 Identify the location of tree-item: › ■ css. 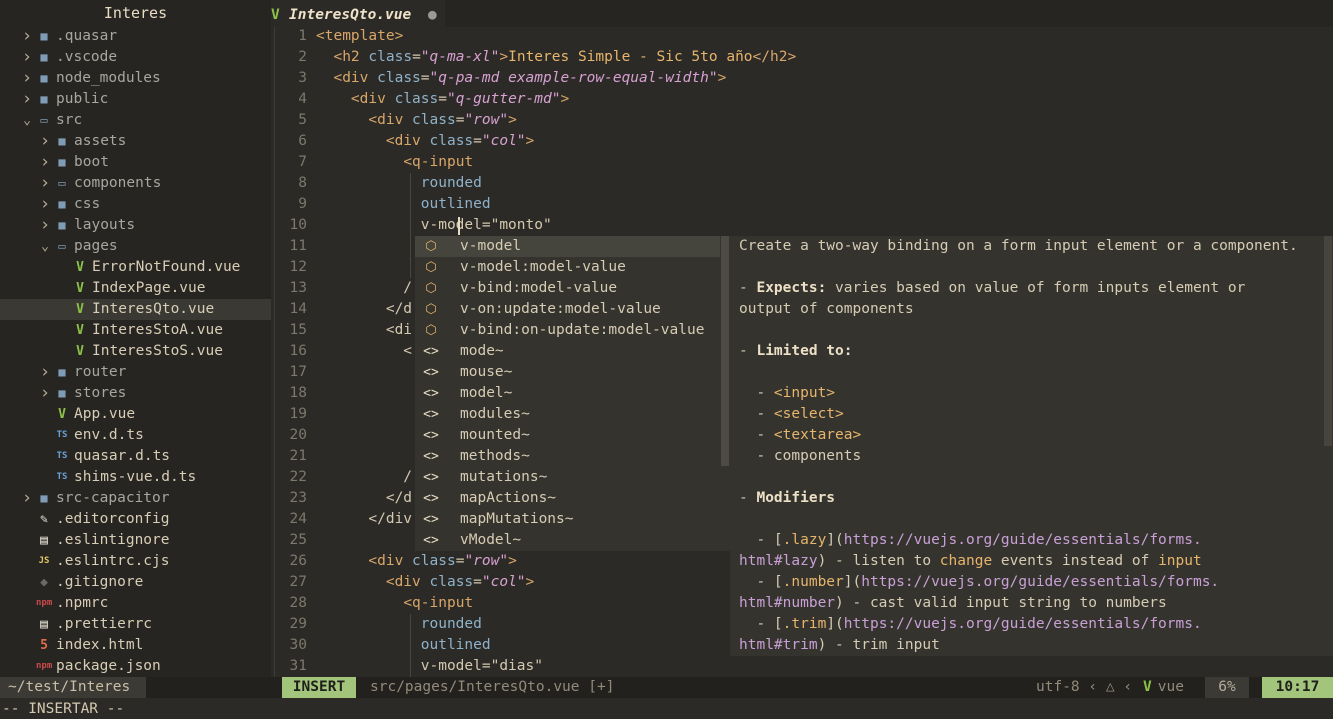
(135, 204).